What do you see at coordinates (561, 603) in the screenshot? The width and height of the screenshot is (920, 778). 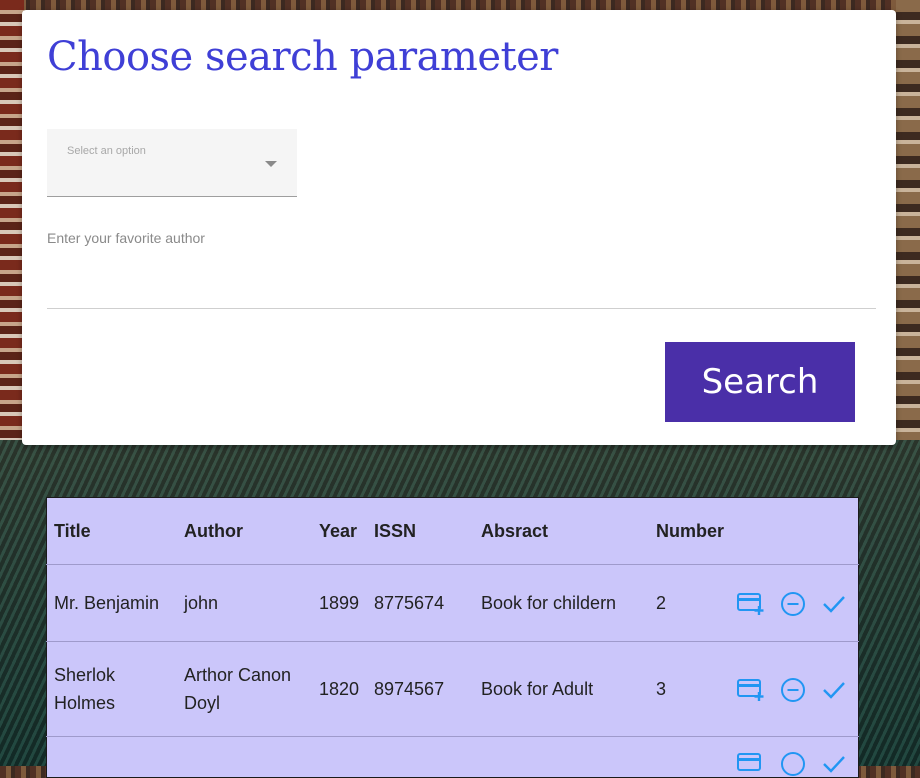 I see `cell-abstract: Book for childern` at bounding box center [561, 603].